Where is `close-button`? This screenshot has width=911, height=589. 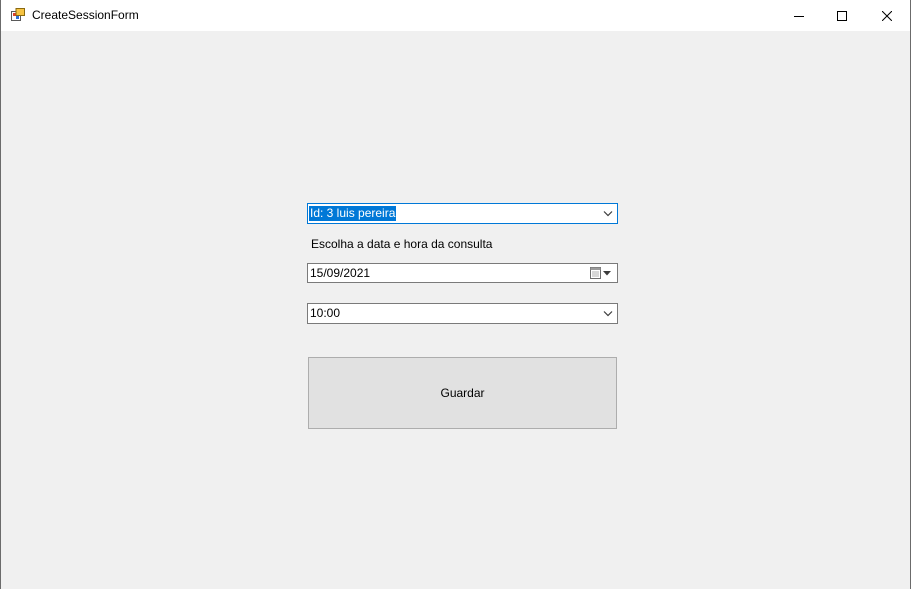
close-button is located at coordinates (887, 15).